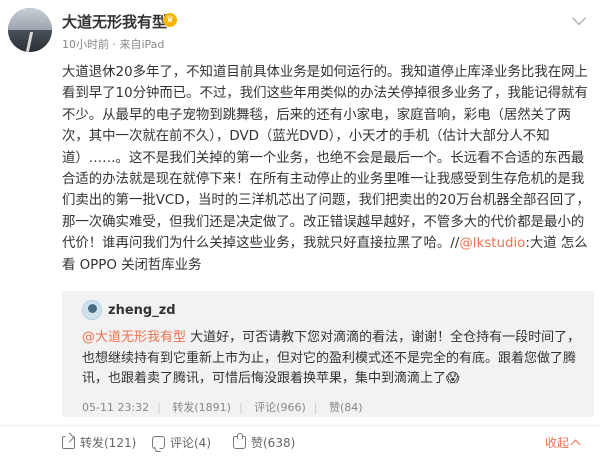 This screenshot has width=600, height=463. I want to click on post-meta: 10小时前 · 来自iPad, so click(113, 44).